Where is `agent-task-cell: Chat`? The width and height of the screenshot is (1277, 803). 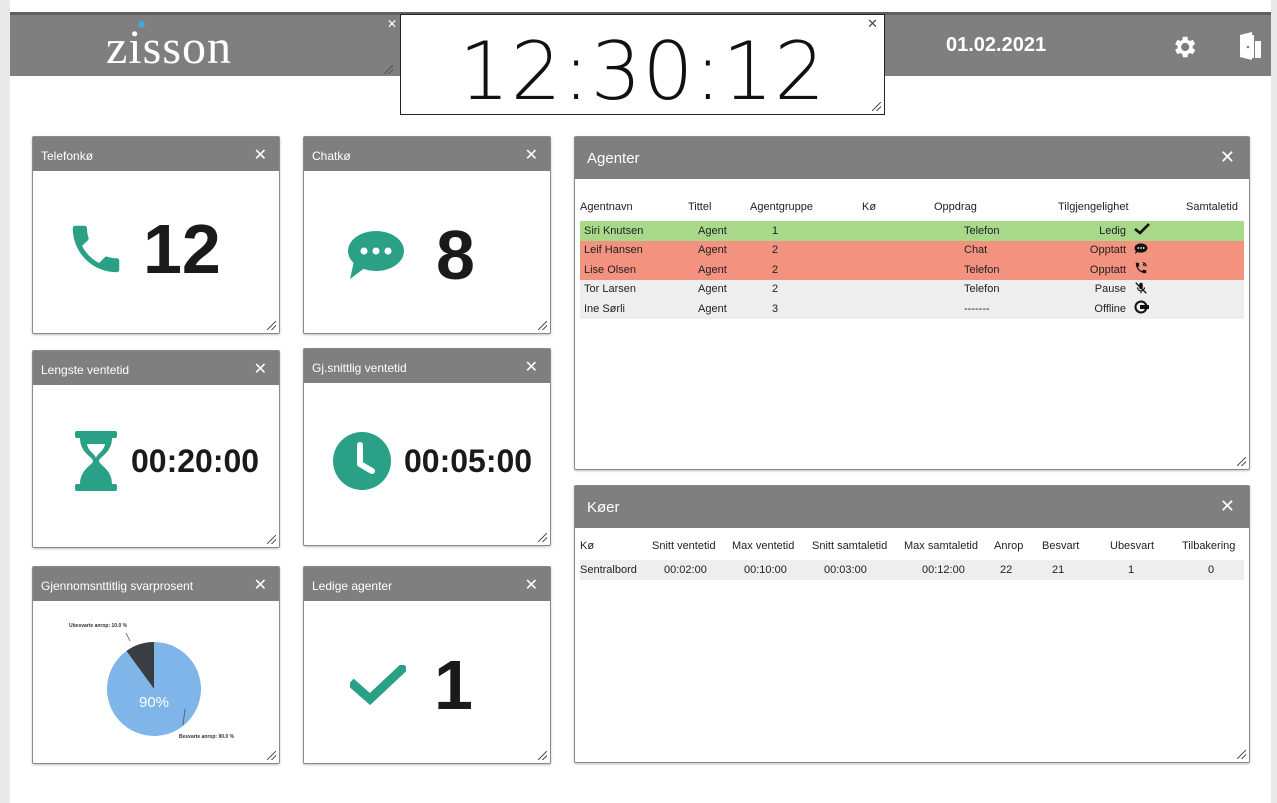
agent-task-cell: Chat is located at coordinates (976, 250).